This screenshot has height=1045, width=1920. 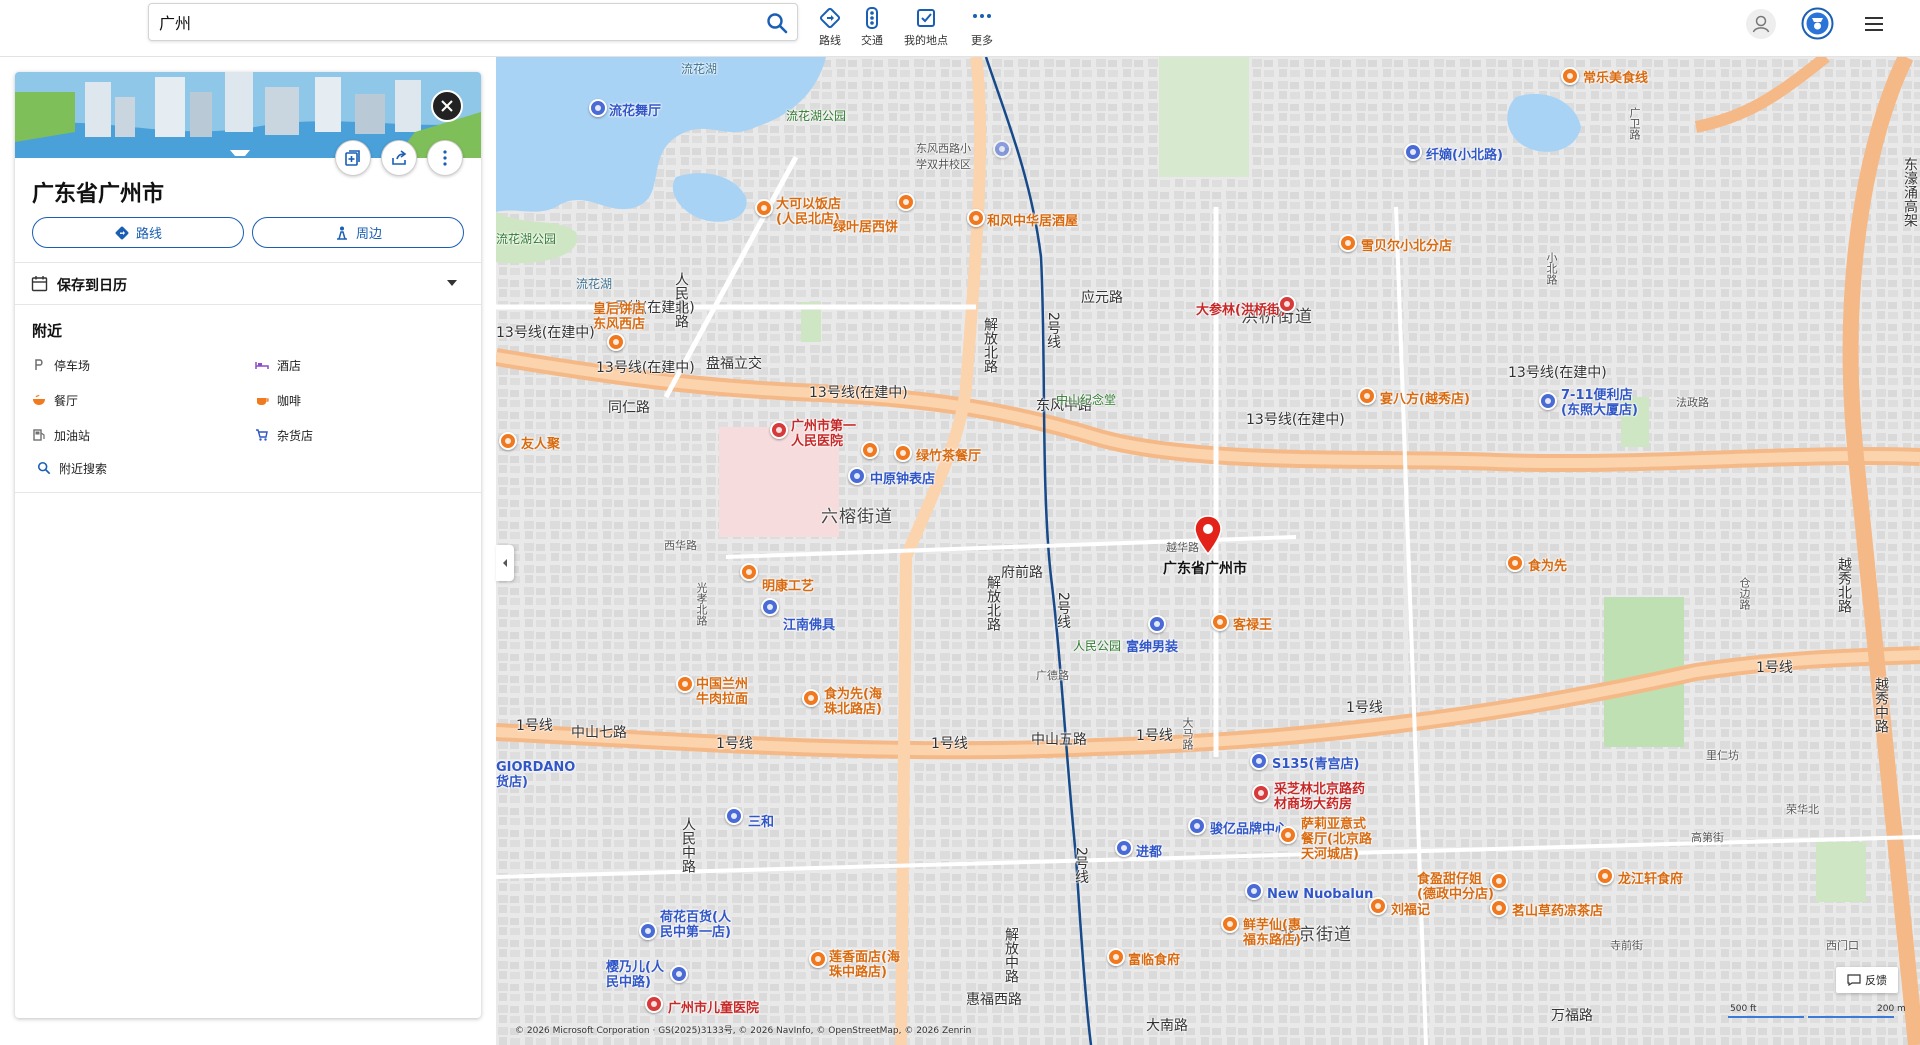 I want to click on poi-label: 中原钟表店, so click(x=902, y=479).